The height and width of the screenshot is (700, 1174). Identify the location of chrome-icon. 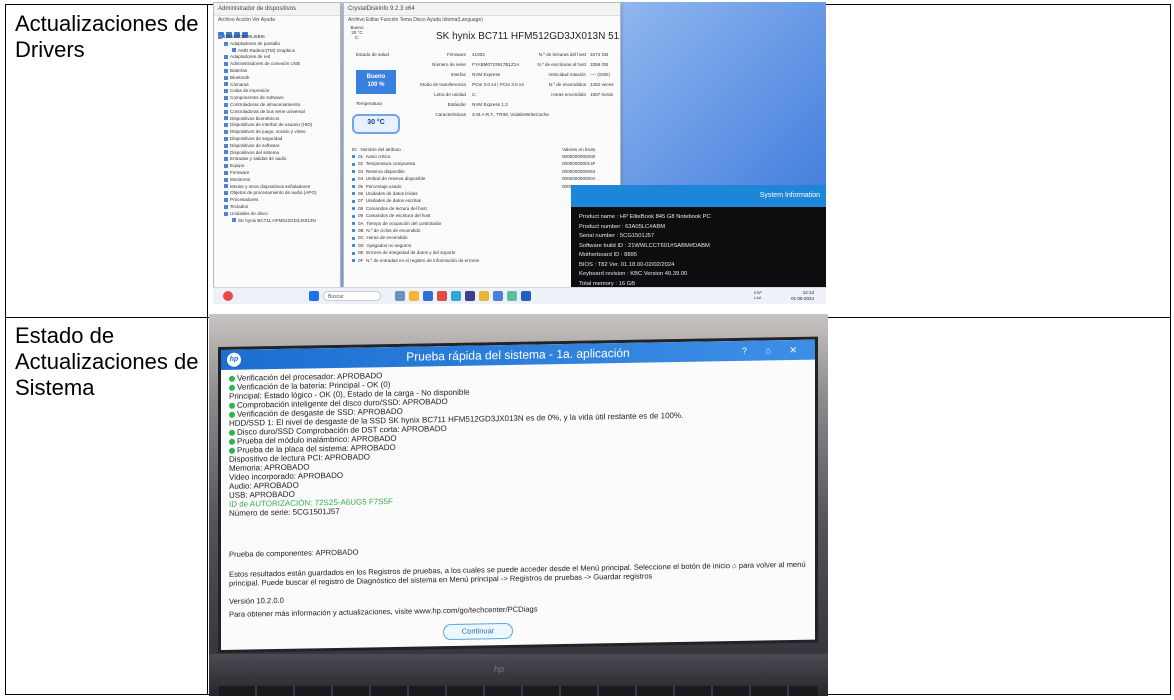
(498, 296).